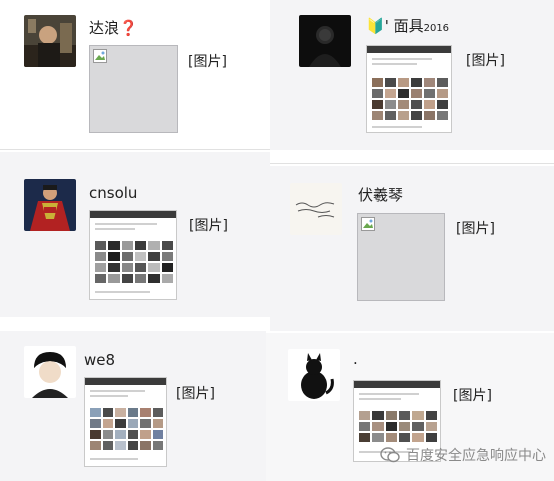  What do you see at coordinates (390, 455) in the screenshot?
I see `wechat-icon` at bounding box center [390, 455].